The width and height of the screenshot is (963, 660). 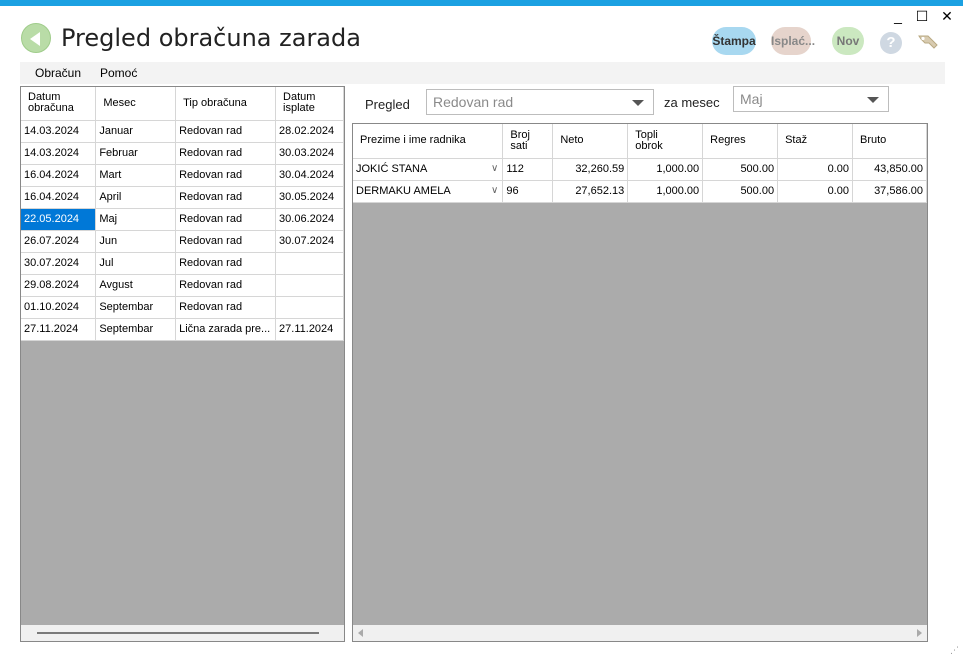 What do you see at coordinates (226, 104) in the screenshot?
I see `left-column-header: Tip obračuna` at bounding box center [226, 104].